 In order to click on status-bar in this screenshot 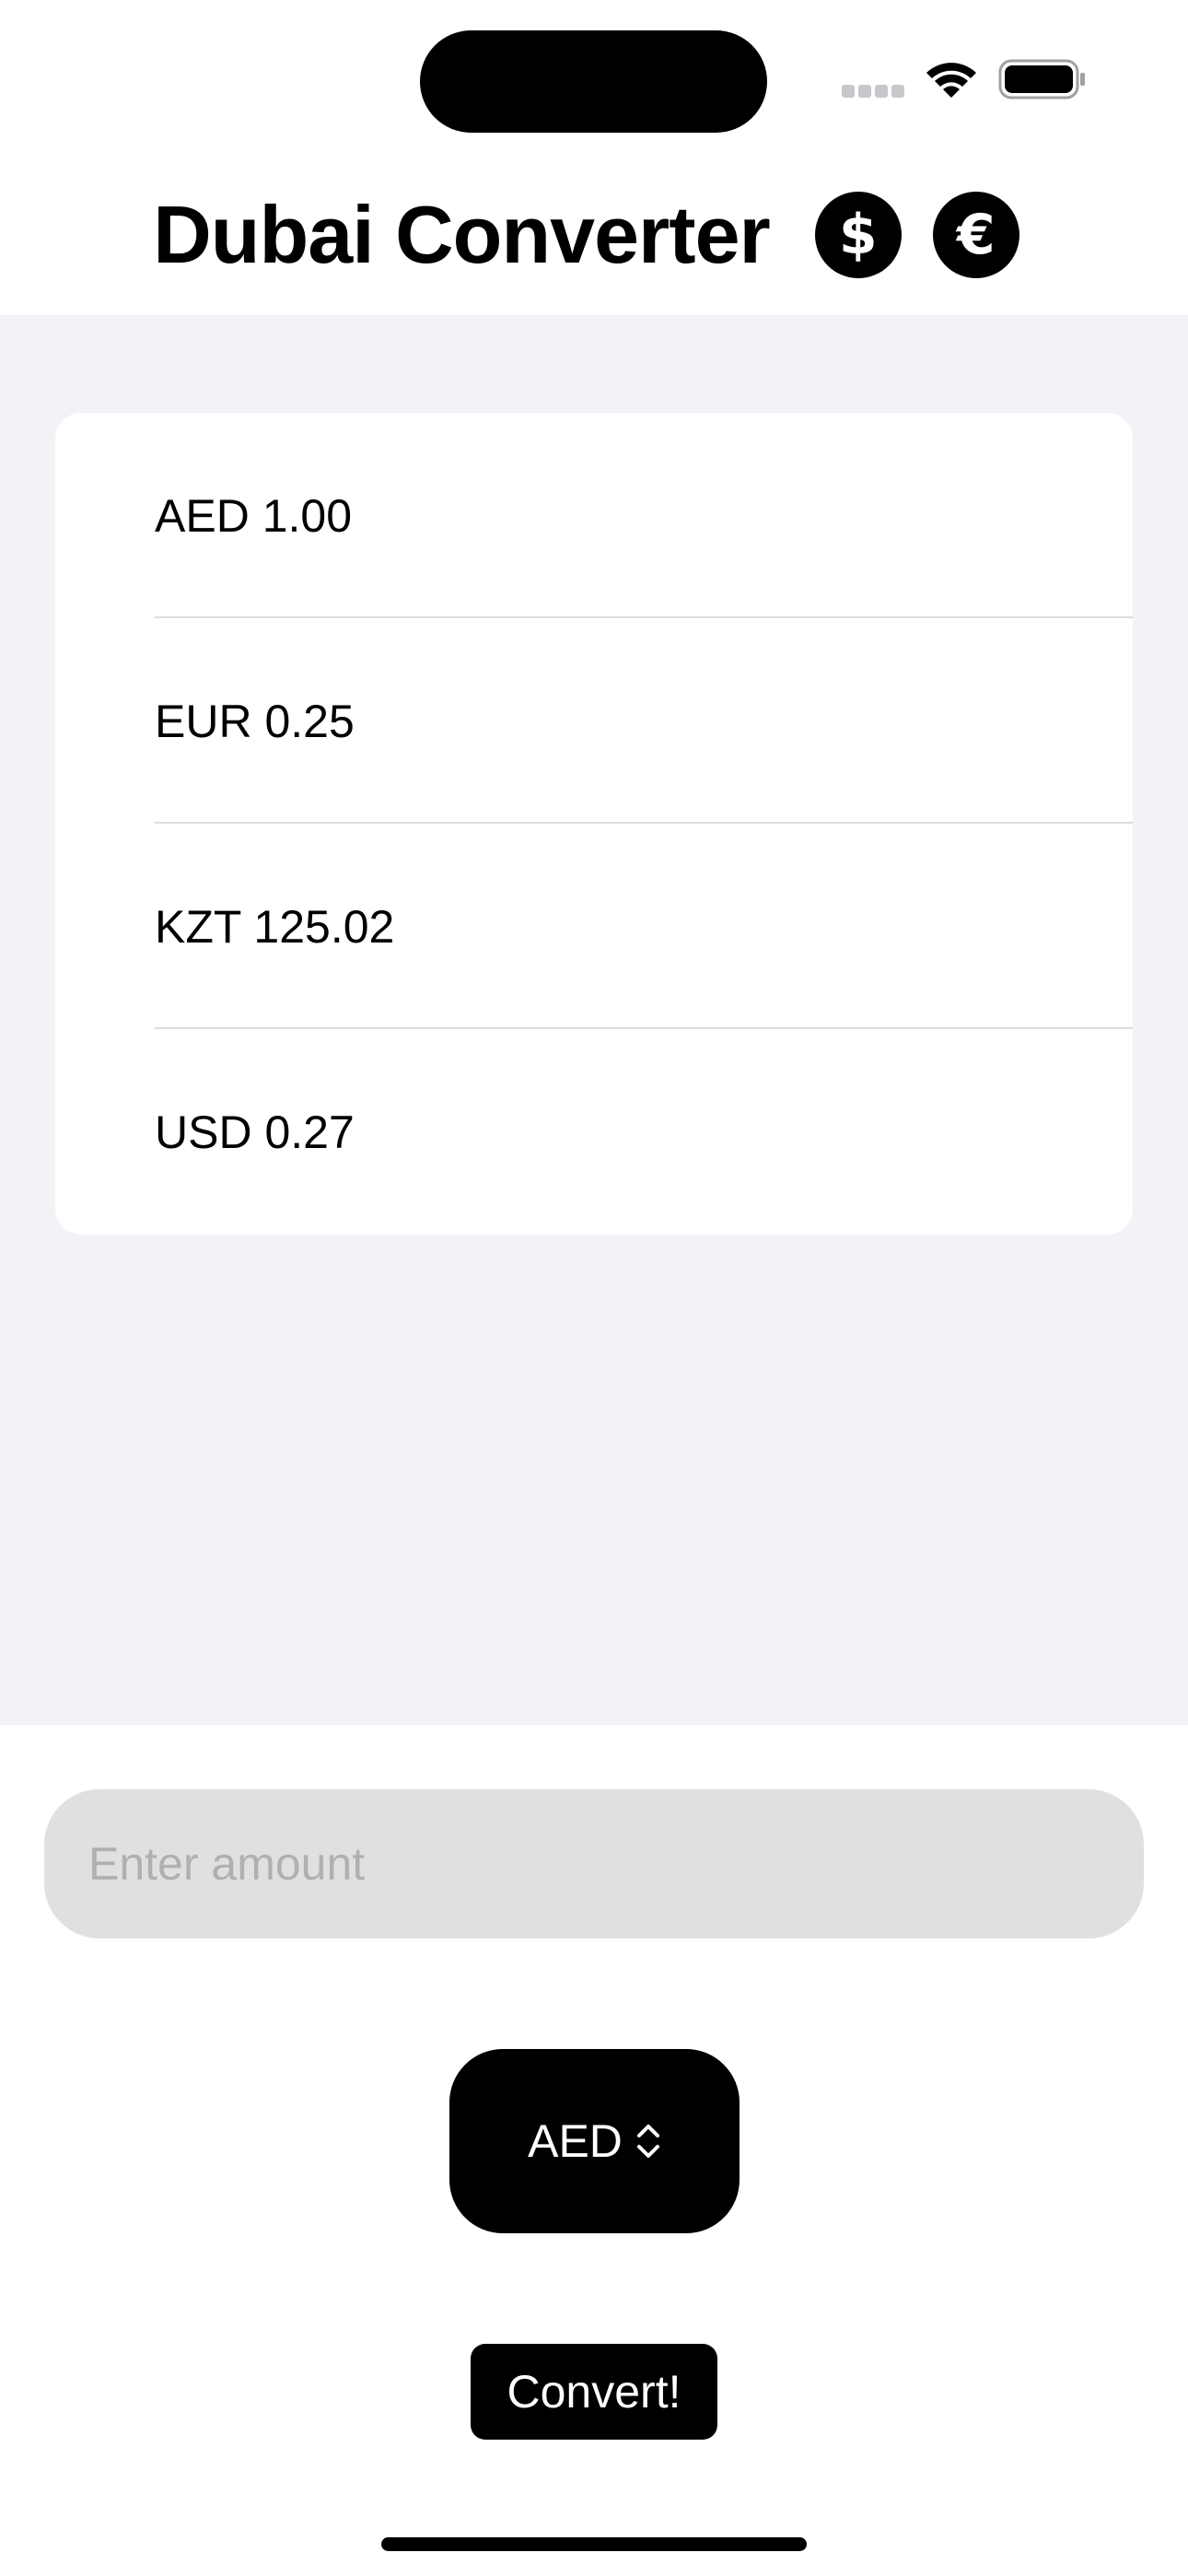, I will do `click(594, 78)`.